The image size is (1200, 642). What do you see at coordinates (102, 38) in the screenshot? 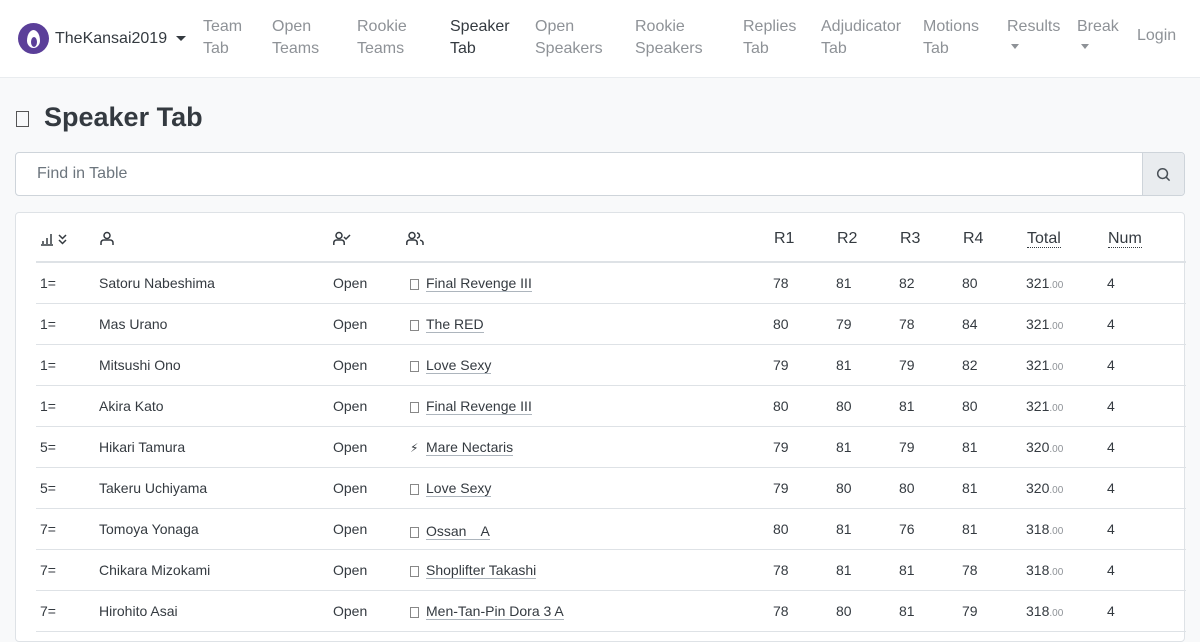
I see `tournament-brand-dropdown: TheKansai2019` at bounding box center [102, 38].